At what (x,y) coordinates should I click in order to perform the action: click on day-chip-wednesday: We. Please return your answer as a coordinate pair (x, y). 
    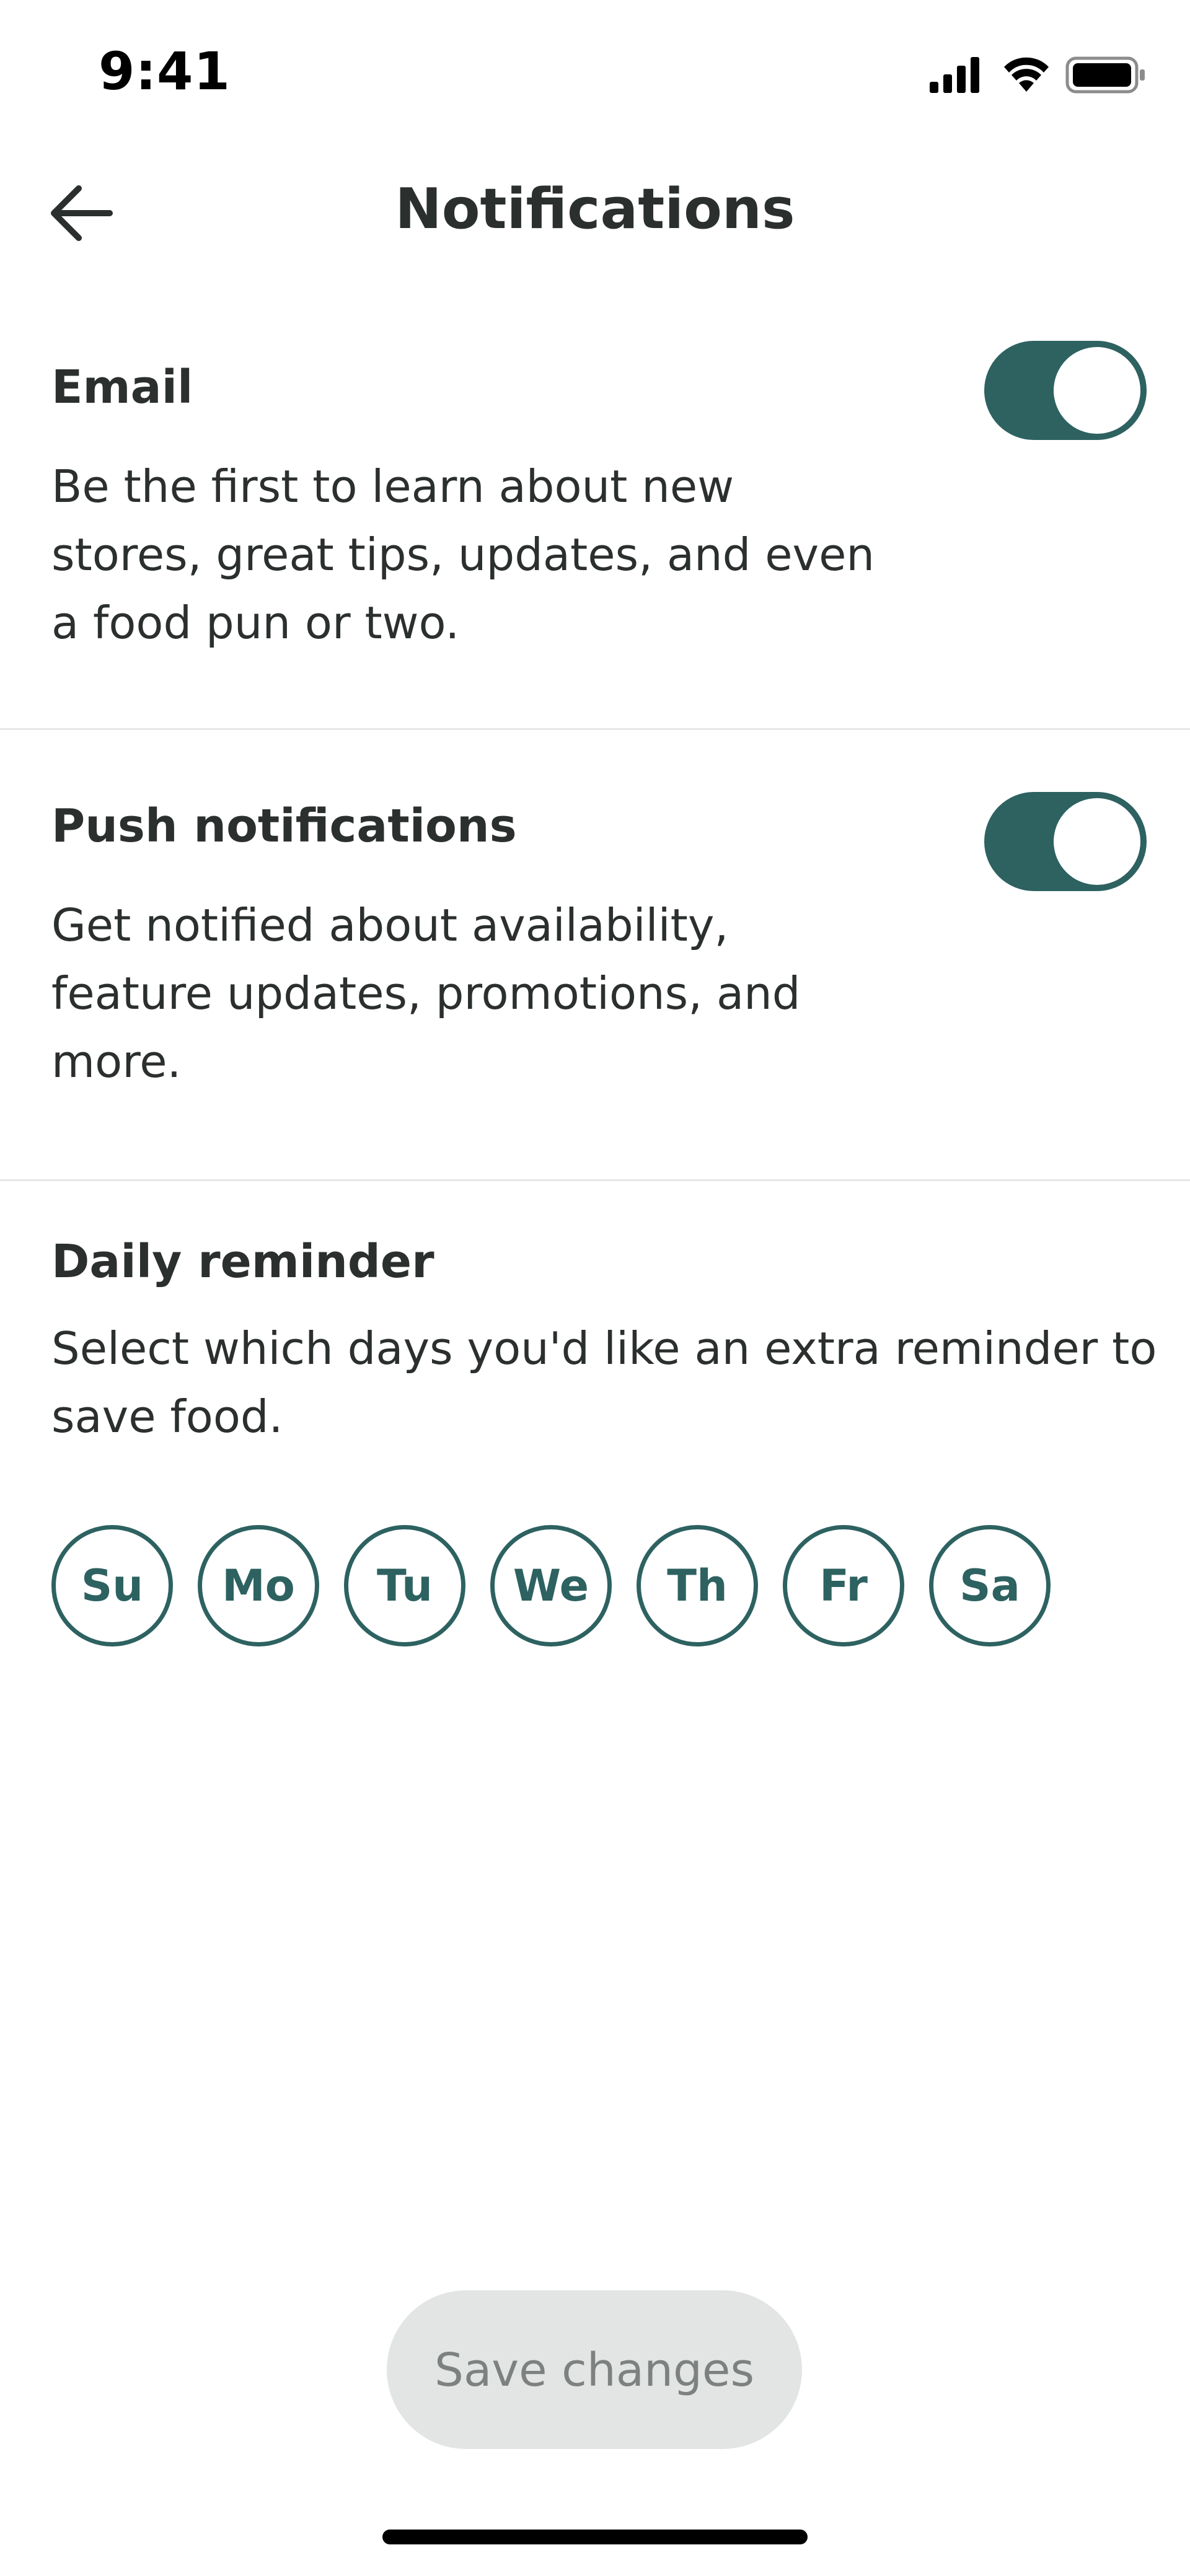
    Looking at the image, I should click on (551, 1586).